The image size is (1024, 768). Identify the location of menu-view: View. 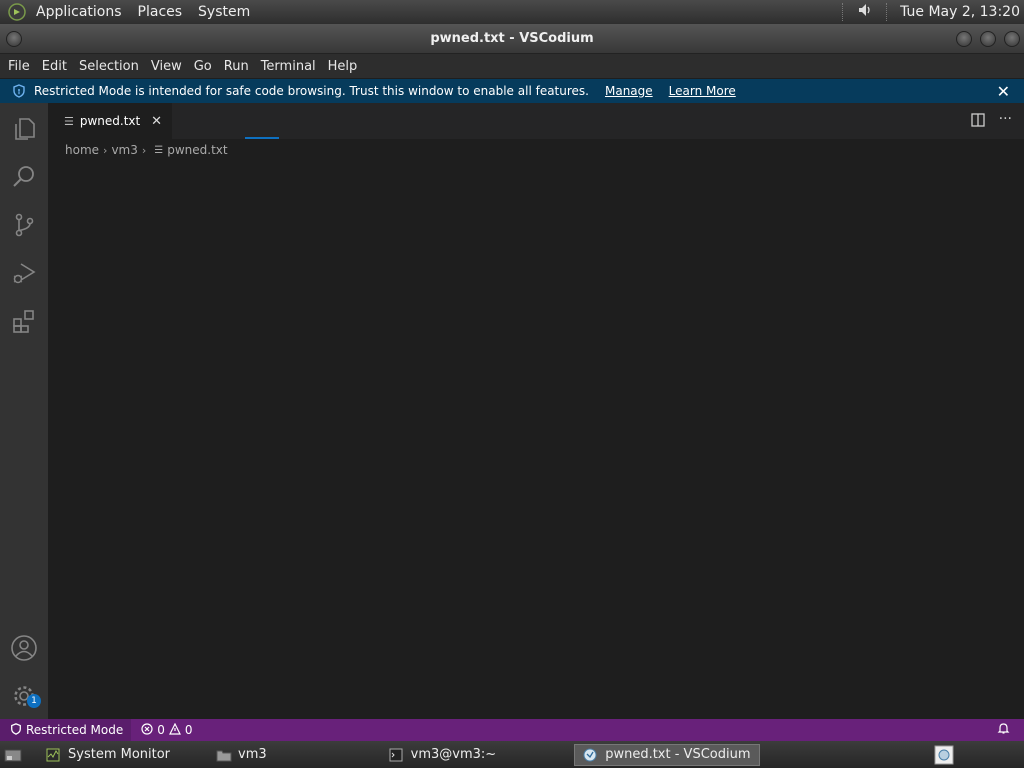
(166, 66).